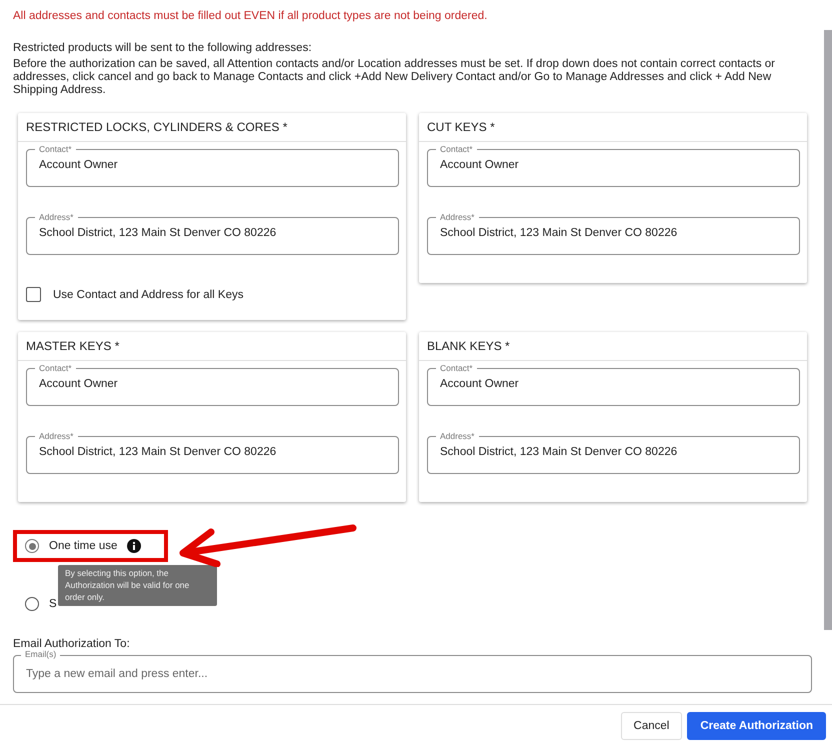  Describe the element at coordinates (163, 48) in the screenshot. I see `intro-heading: Restricted products will be sent to the following addresses:` at that location.